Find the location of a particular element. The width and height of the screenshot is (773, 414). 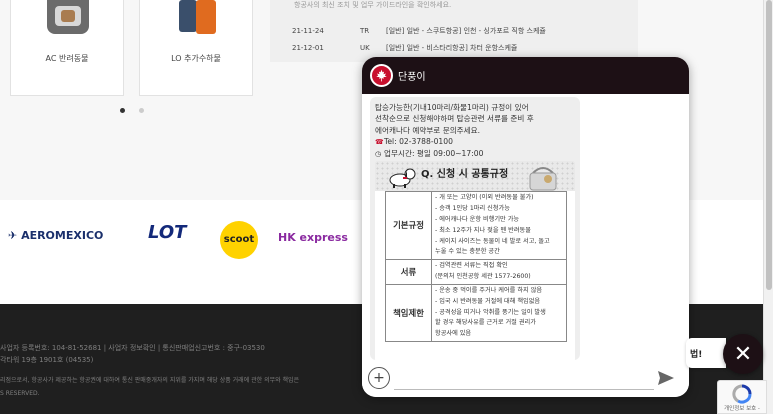

attach-plus-button: + is located at coordinates (379, 378).